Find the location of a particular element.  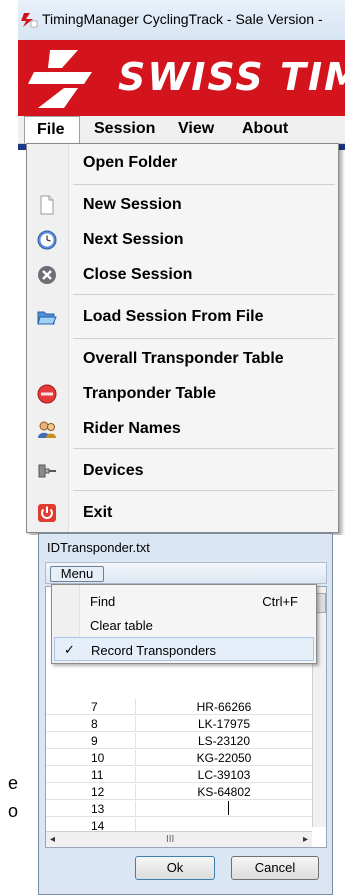

close-circle-icon is located at coordinates (47, 275).